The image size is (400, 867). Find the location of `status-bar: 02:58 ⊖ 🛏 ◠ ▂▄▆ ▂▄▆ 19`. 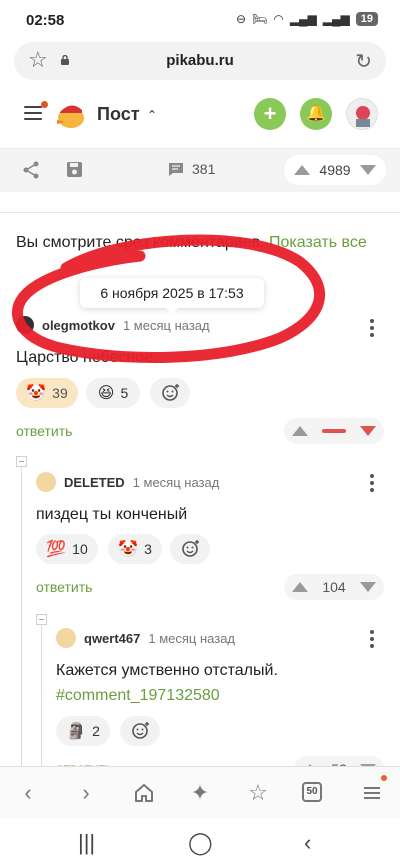

status-bar: 02:58 ⊖ 🛏 ◠ ▂▄▆ ▂▄▆ 19 is located at coordinates (200, 20).